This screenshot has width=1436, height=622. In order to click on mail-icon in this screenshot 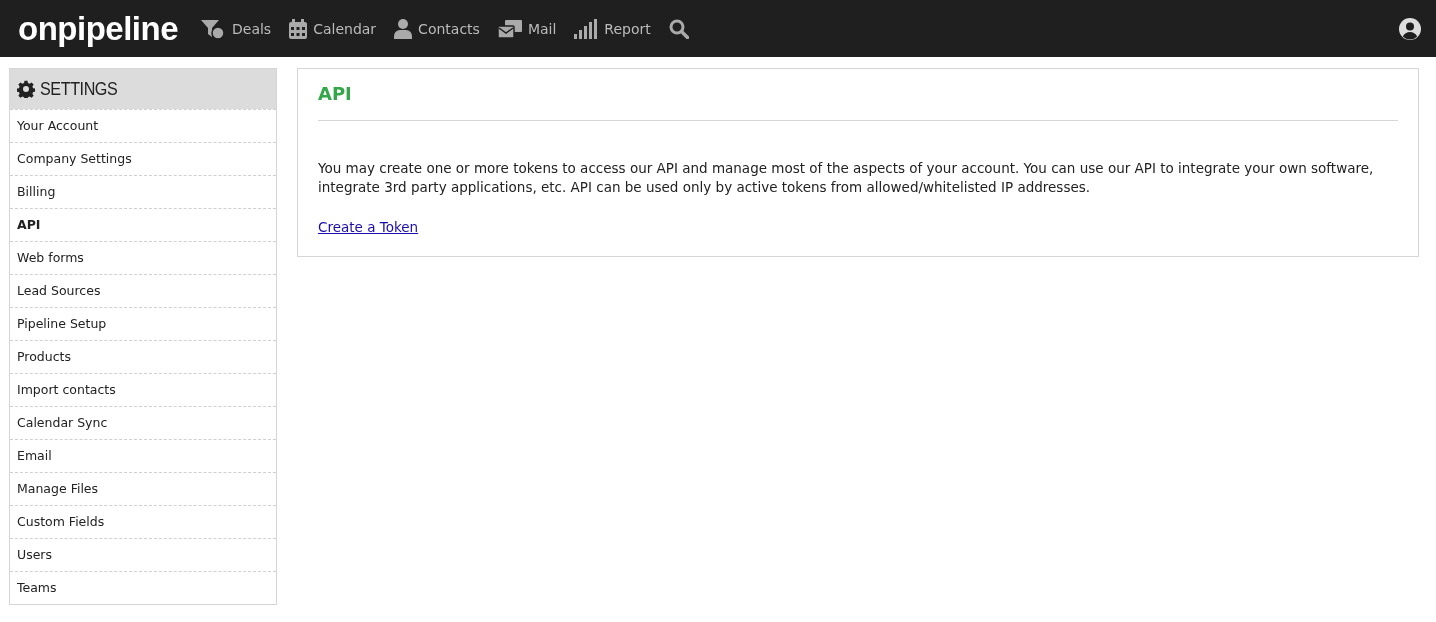, I will do `click(509, 28)`.